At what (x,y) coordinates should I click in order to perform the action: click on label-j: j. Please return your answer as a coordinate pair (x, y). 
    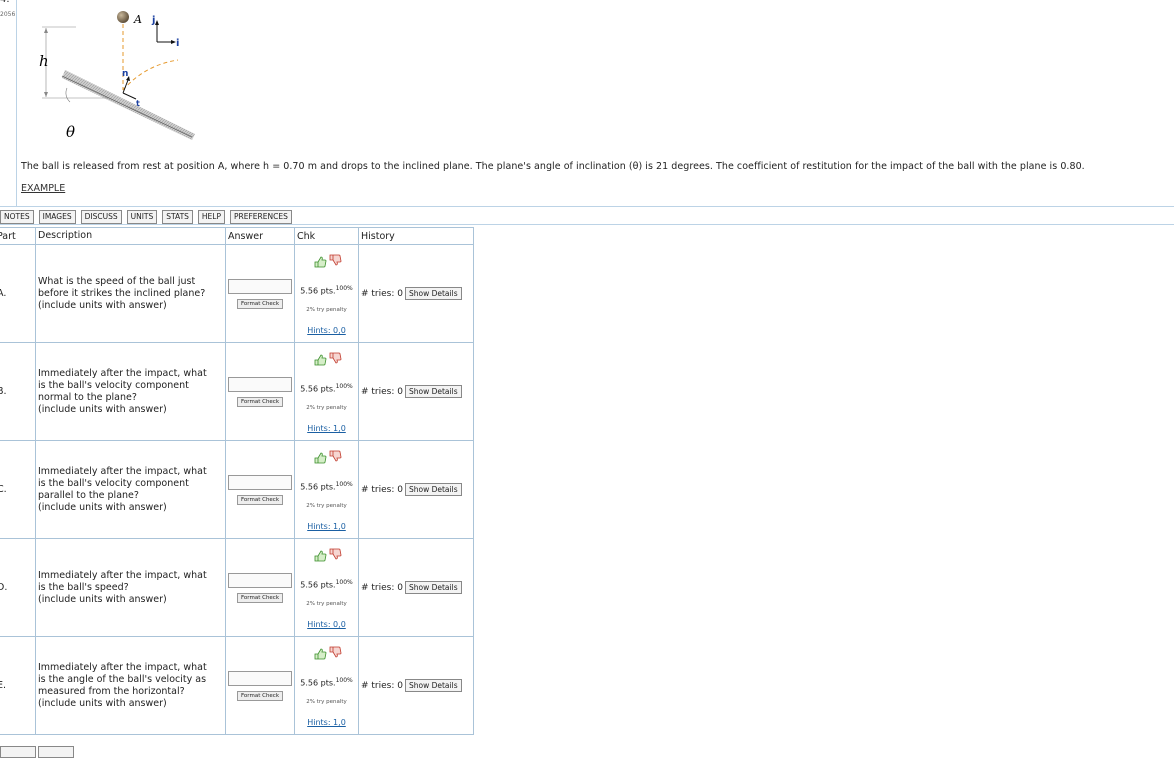
    Looking at the image, I should click on (153, 20).